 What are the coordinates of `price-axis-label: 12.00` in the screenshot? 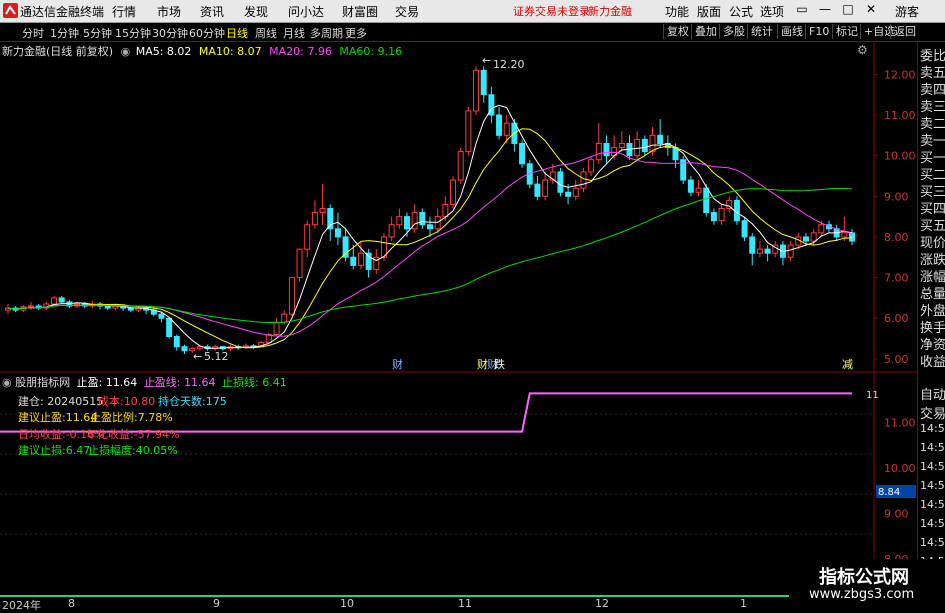 It's located at (900, 74).